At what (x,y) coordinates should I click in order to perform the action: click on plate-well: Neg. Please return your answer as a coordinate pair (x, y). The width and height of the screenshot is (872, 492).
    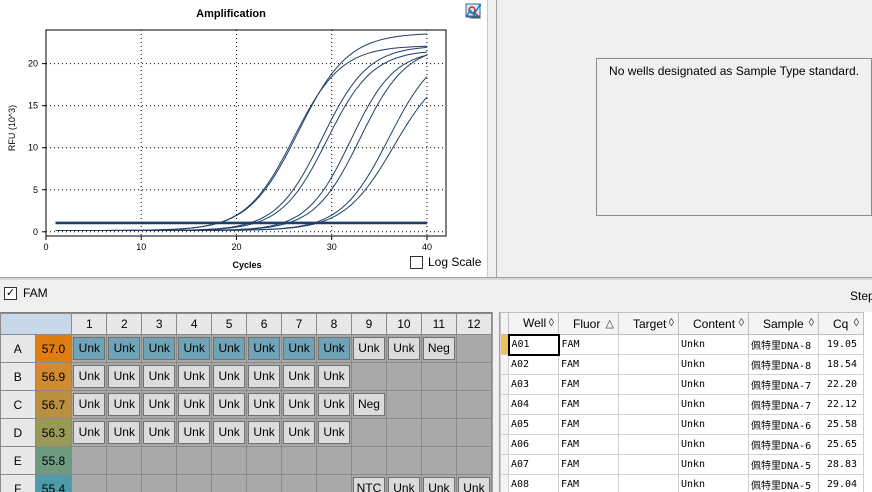
    Looking at the image, I should click on (438, 348).